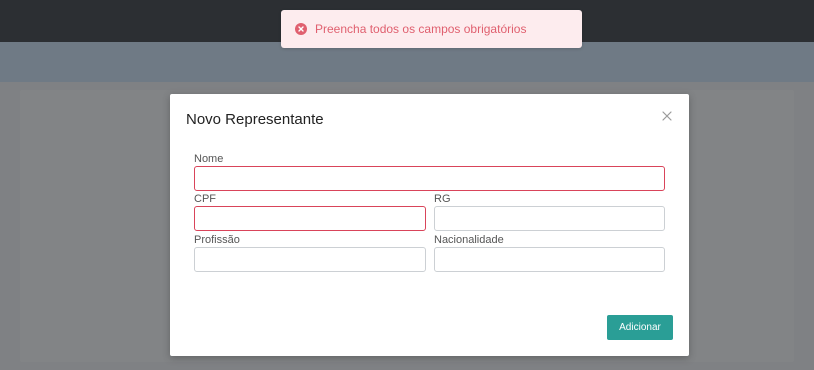 This screenshot has width=814, height=370. I want to click on error-circle-icon, so click(301, 29).